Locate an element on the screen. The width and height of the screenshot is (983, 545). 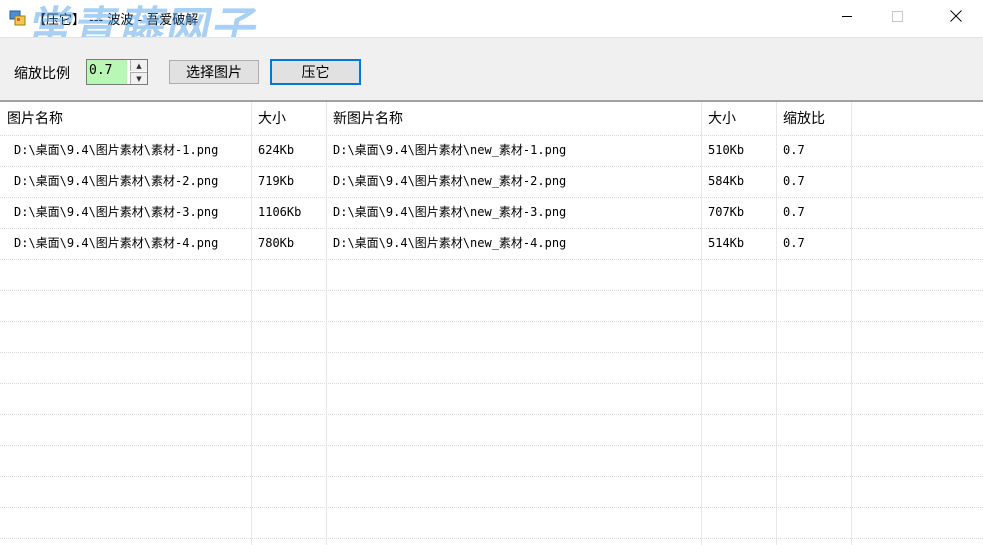
triangle-up-icon: ▲ is located at coordinates (139, 65).